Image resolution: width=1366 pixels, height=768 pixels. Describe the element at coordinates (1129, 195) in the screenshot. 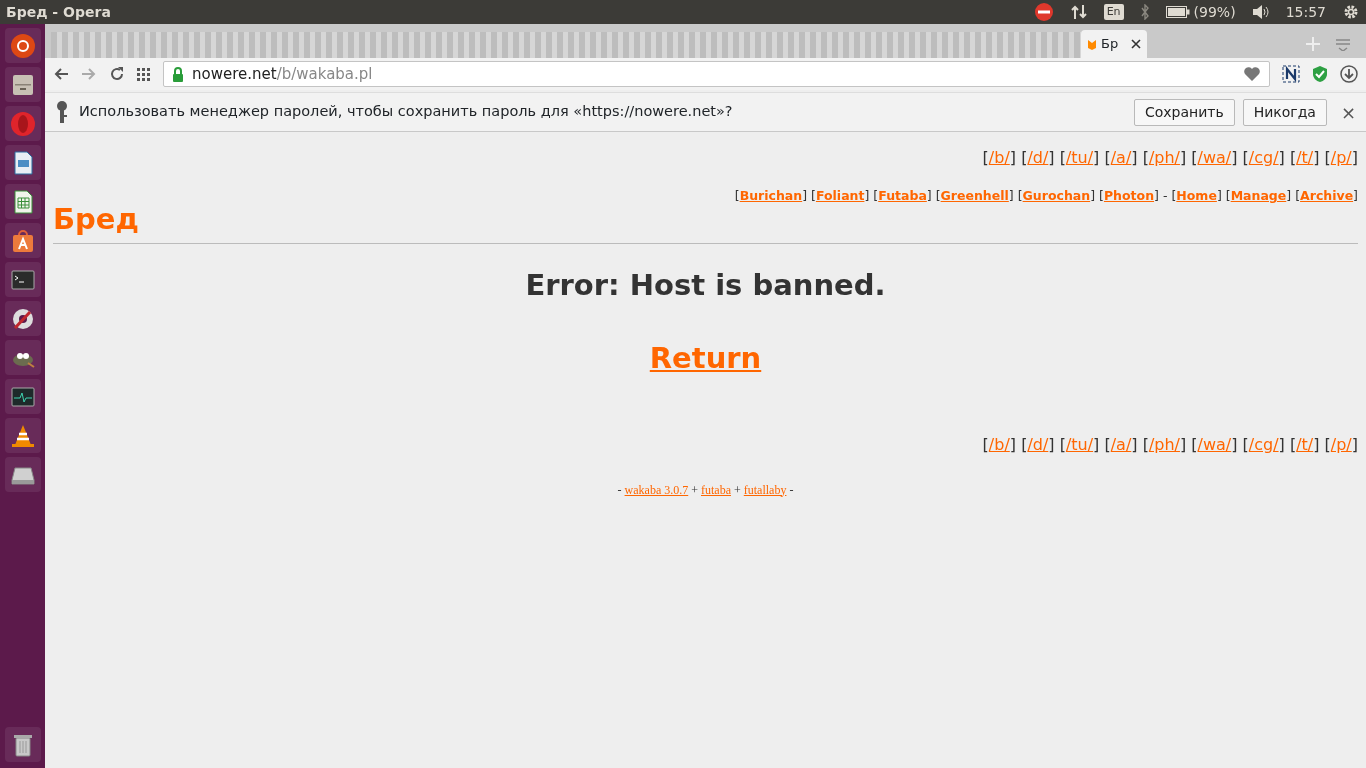

I see `style-link: Photon` at that location.